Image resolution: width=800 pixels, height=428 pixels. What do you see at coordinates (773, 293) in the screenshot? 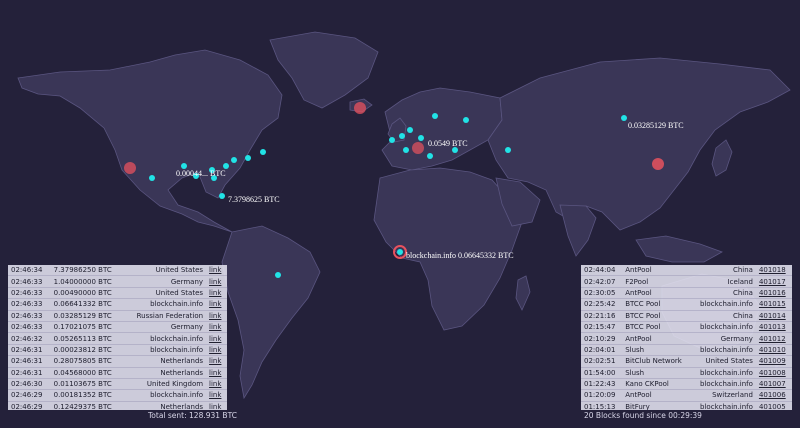
I see `block-height-link: 401016` at bounding box center [773, 293].